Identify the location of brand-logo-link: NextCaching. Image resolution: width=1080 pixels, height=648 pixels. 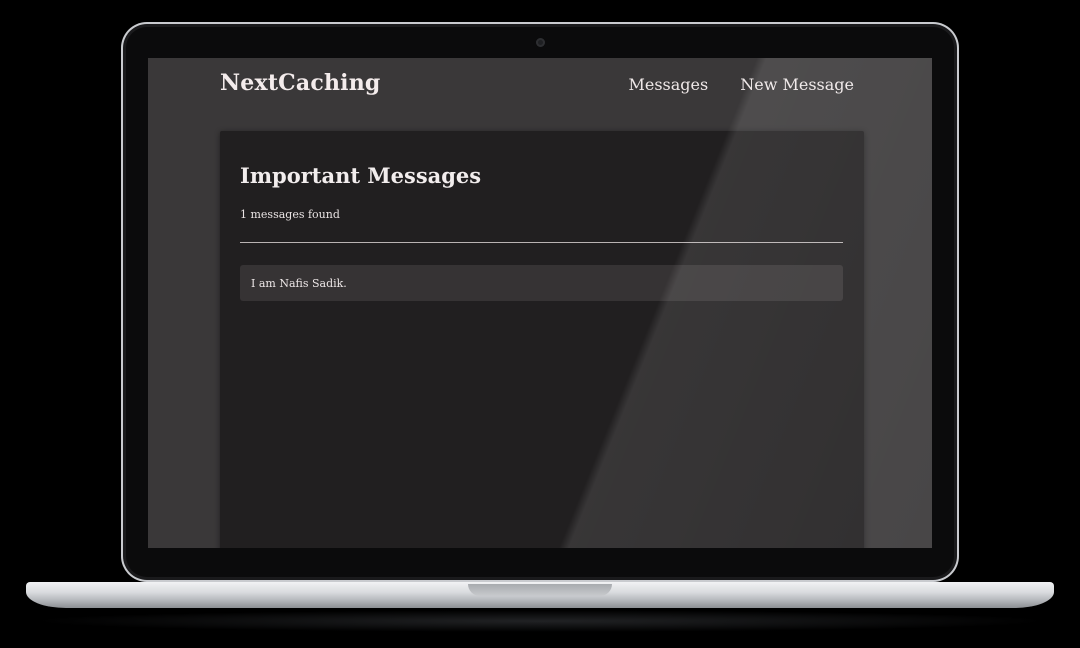
(300, 83).